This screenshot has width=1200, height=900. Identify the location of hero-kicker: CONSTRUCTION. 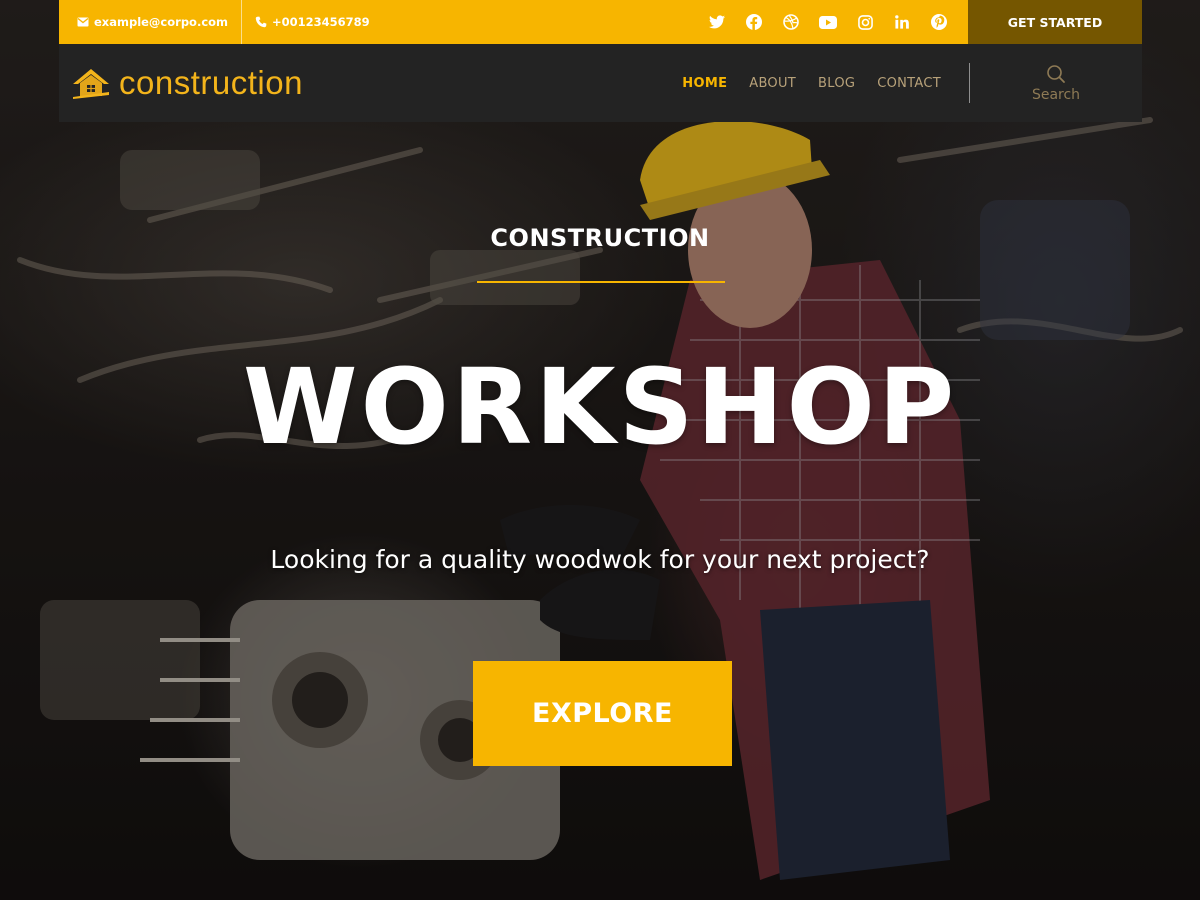
(600, 238).